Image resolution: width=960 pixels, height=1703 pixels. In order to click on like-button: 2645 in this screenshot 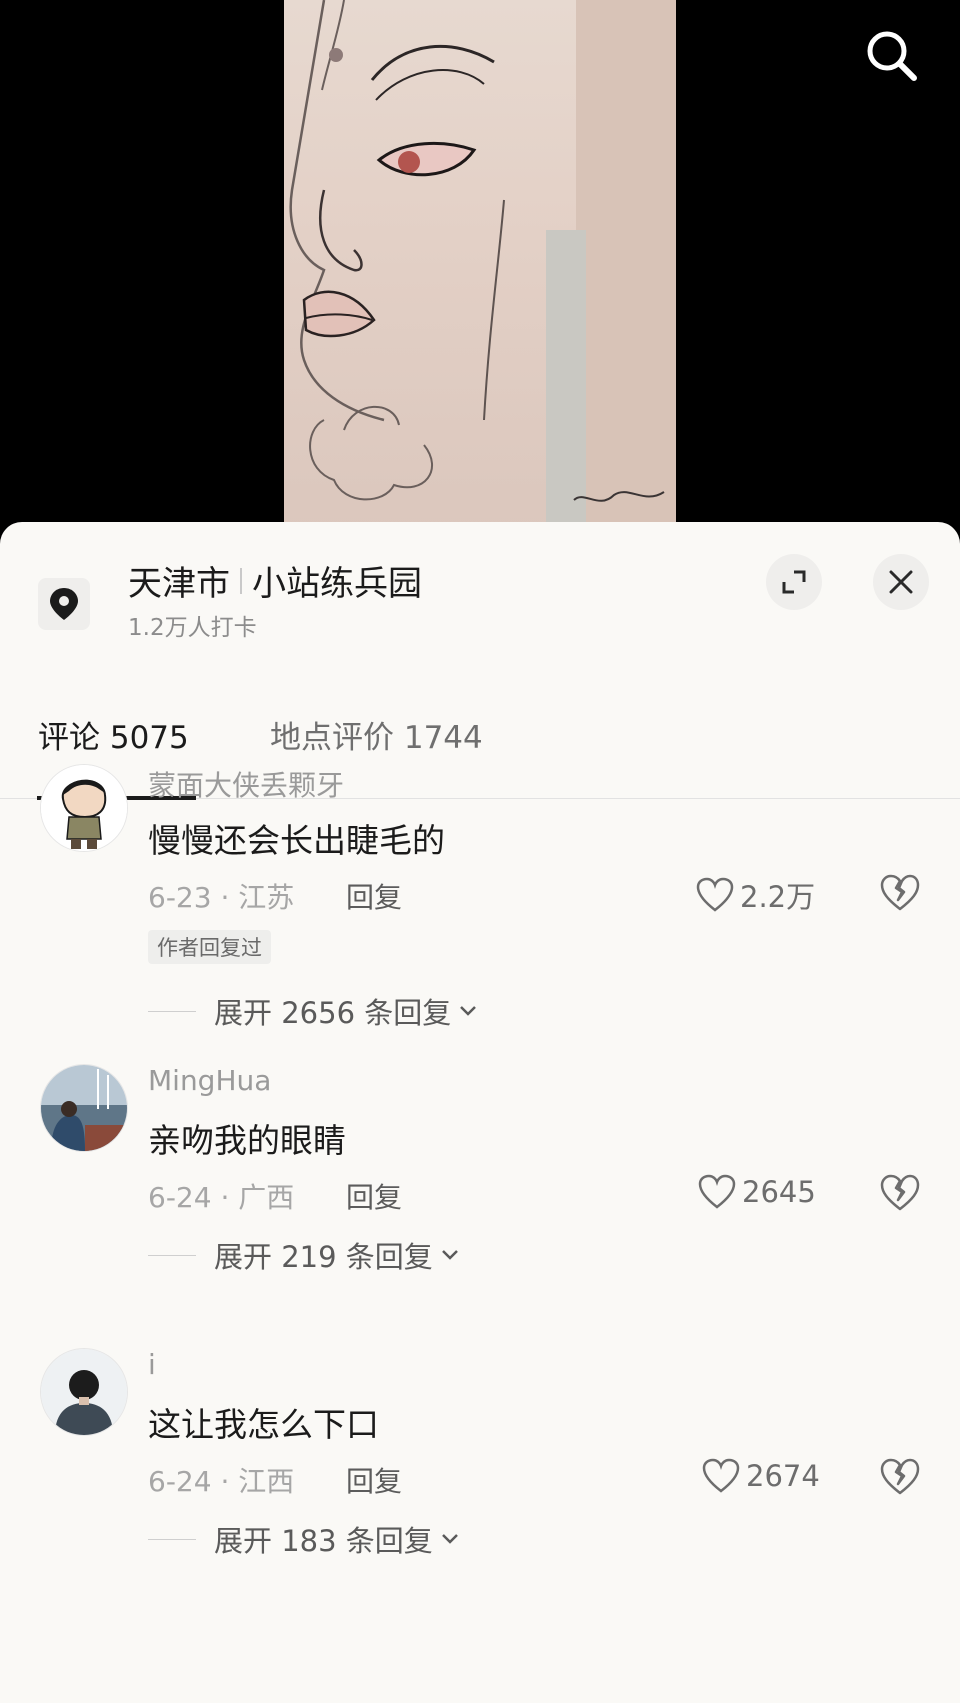, I will do `click(757, 1192)`.